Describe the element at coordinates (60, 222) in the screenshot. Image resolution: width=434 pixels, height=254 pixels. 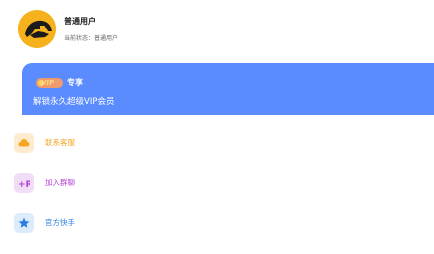
I see `menu-label-official-kuaishou: 官方快手` at that location.